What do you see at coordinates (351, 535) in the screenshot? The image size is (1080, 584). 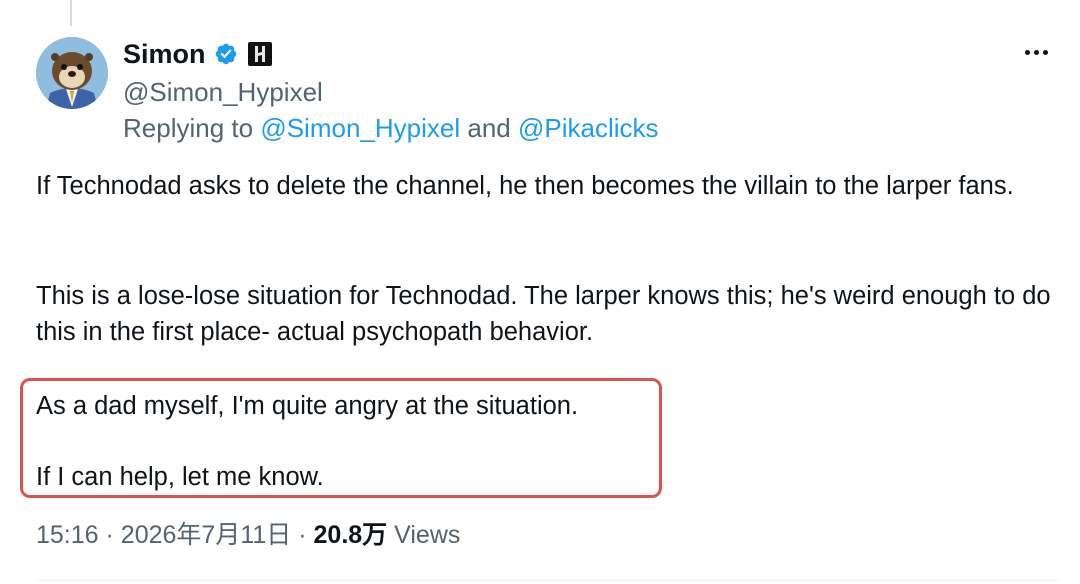 I see `views-count: 20.8万` at bounding box center [351, 535].